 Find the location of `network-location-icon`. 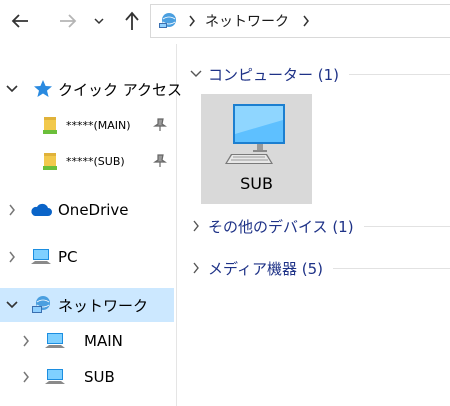

network-location-icon is located at coordinates (168, 21).